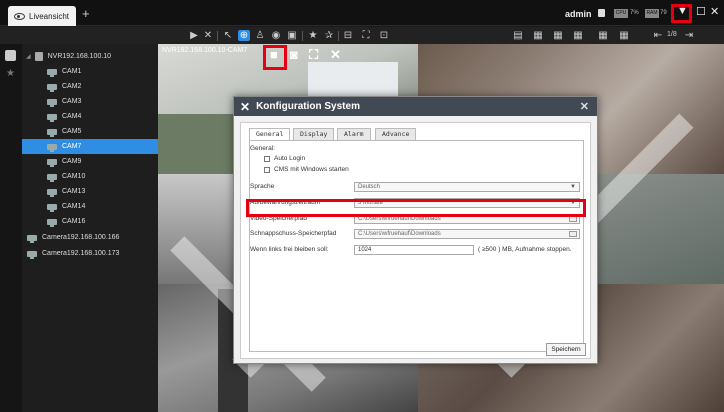 This screenshot has width=724, height=412. Describe the element at coordinates (90, 101) in the screenshot. I see `tree-item-cam3: CAM3` at that location.